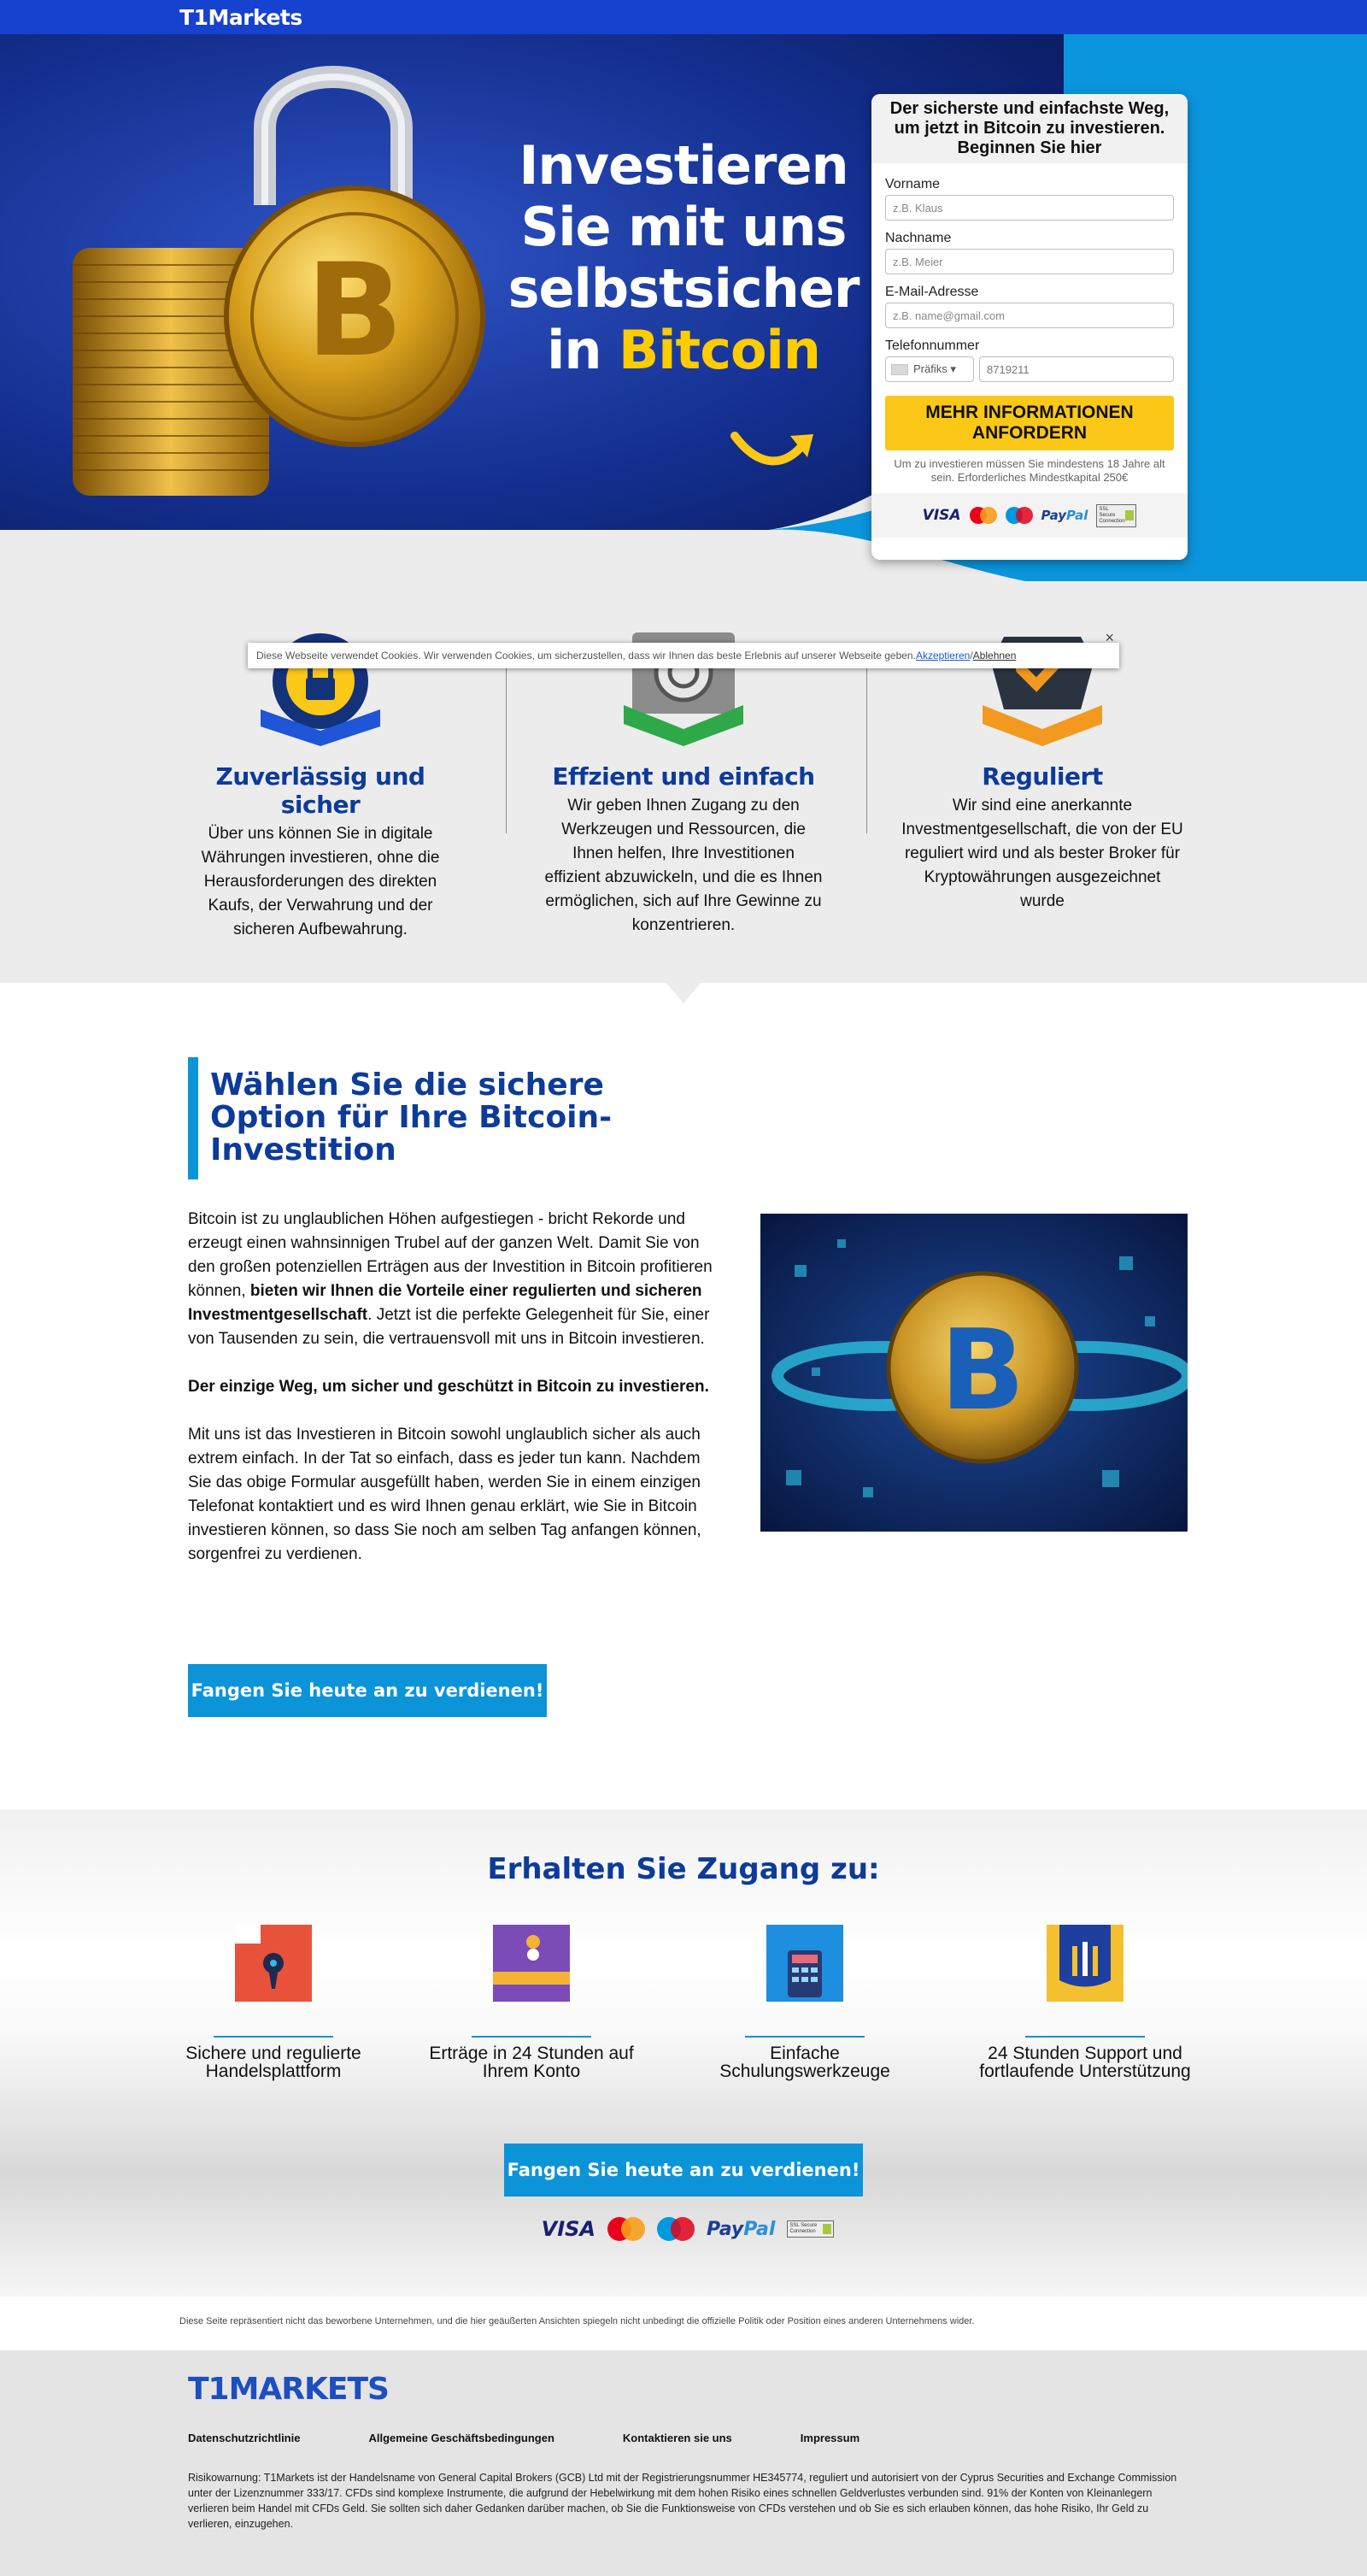  I want to click on form-payment-logos: VISA PayPal SSL Secure Connection, so click(1029, 515).